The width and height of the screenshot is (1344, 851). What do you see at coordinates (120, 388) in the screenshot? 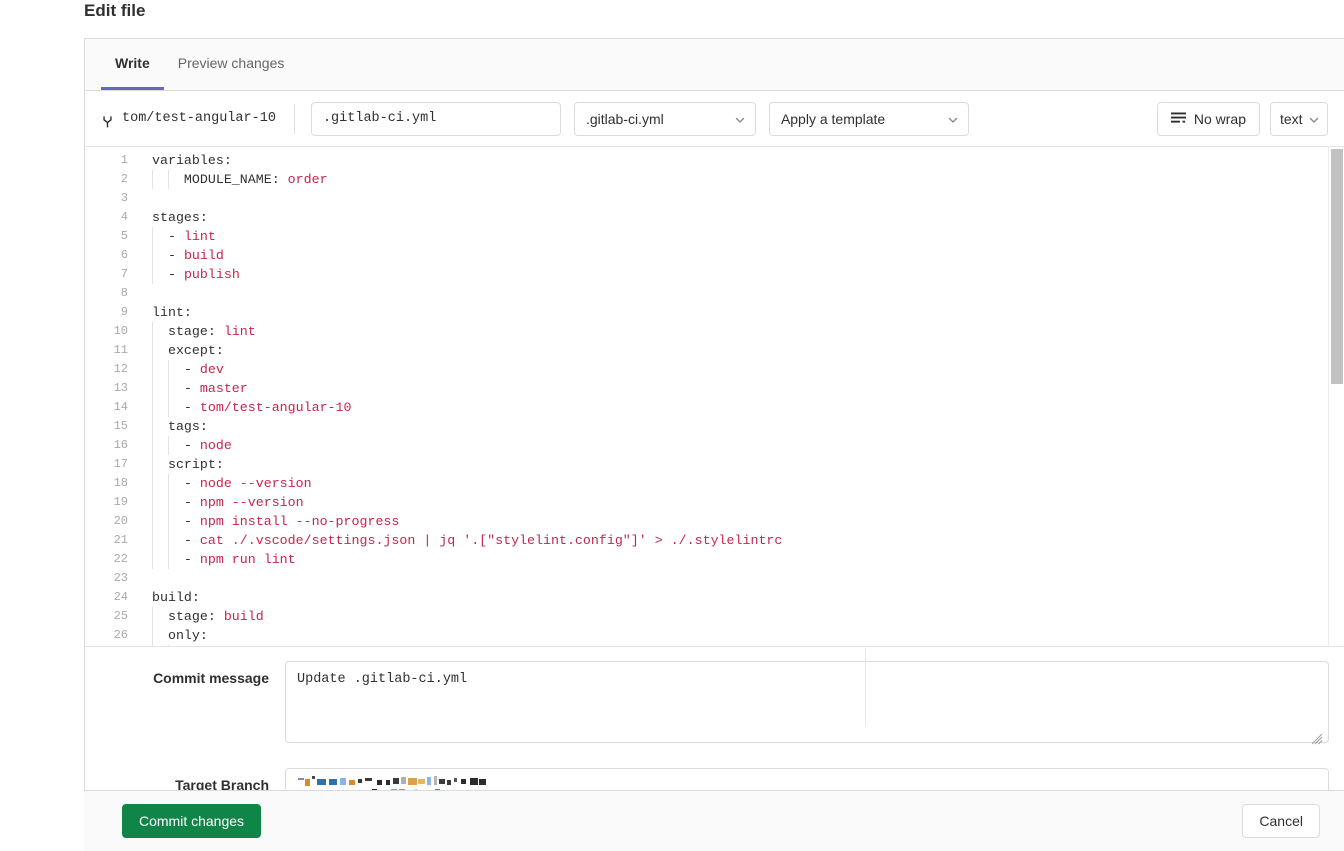
I see `line-number: 13` at bounding box center [120, 388].